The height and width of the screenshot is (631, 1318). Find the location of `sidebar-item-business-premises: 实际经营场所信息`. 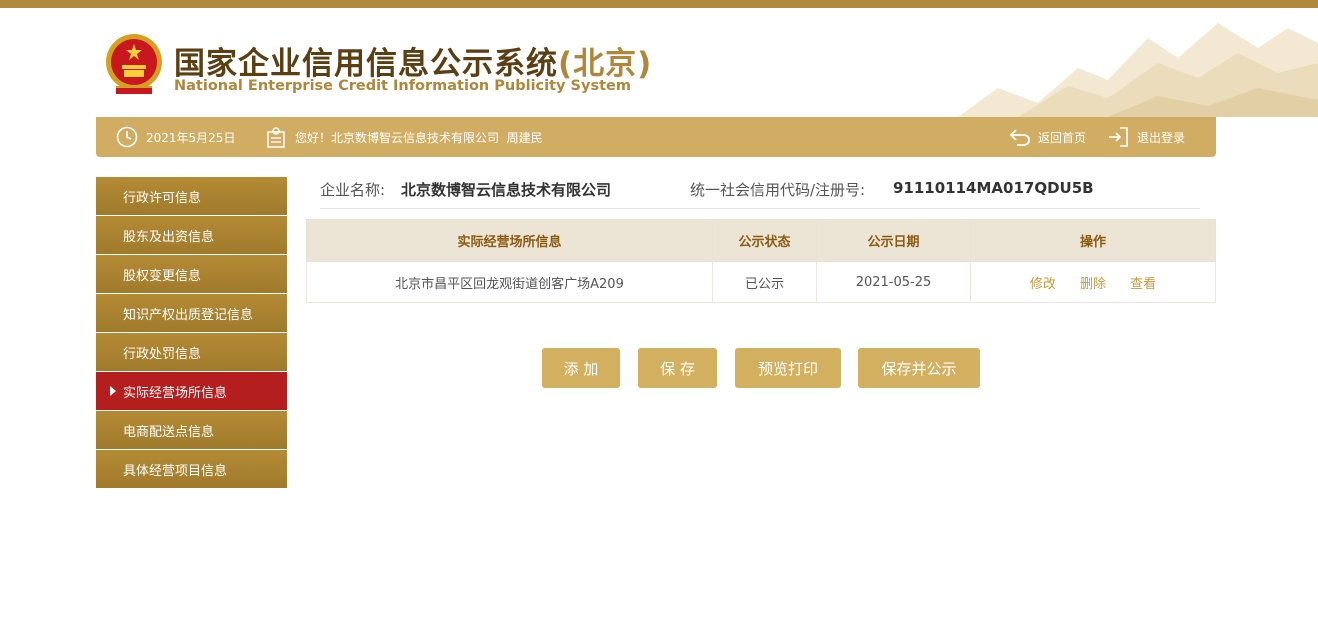

sidebar-item-business-premises: 实际经营场所信息 is located at coordinates (191, 391).